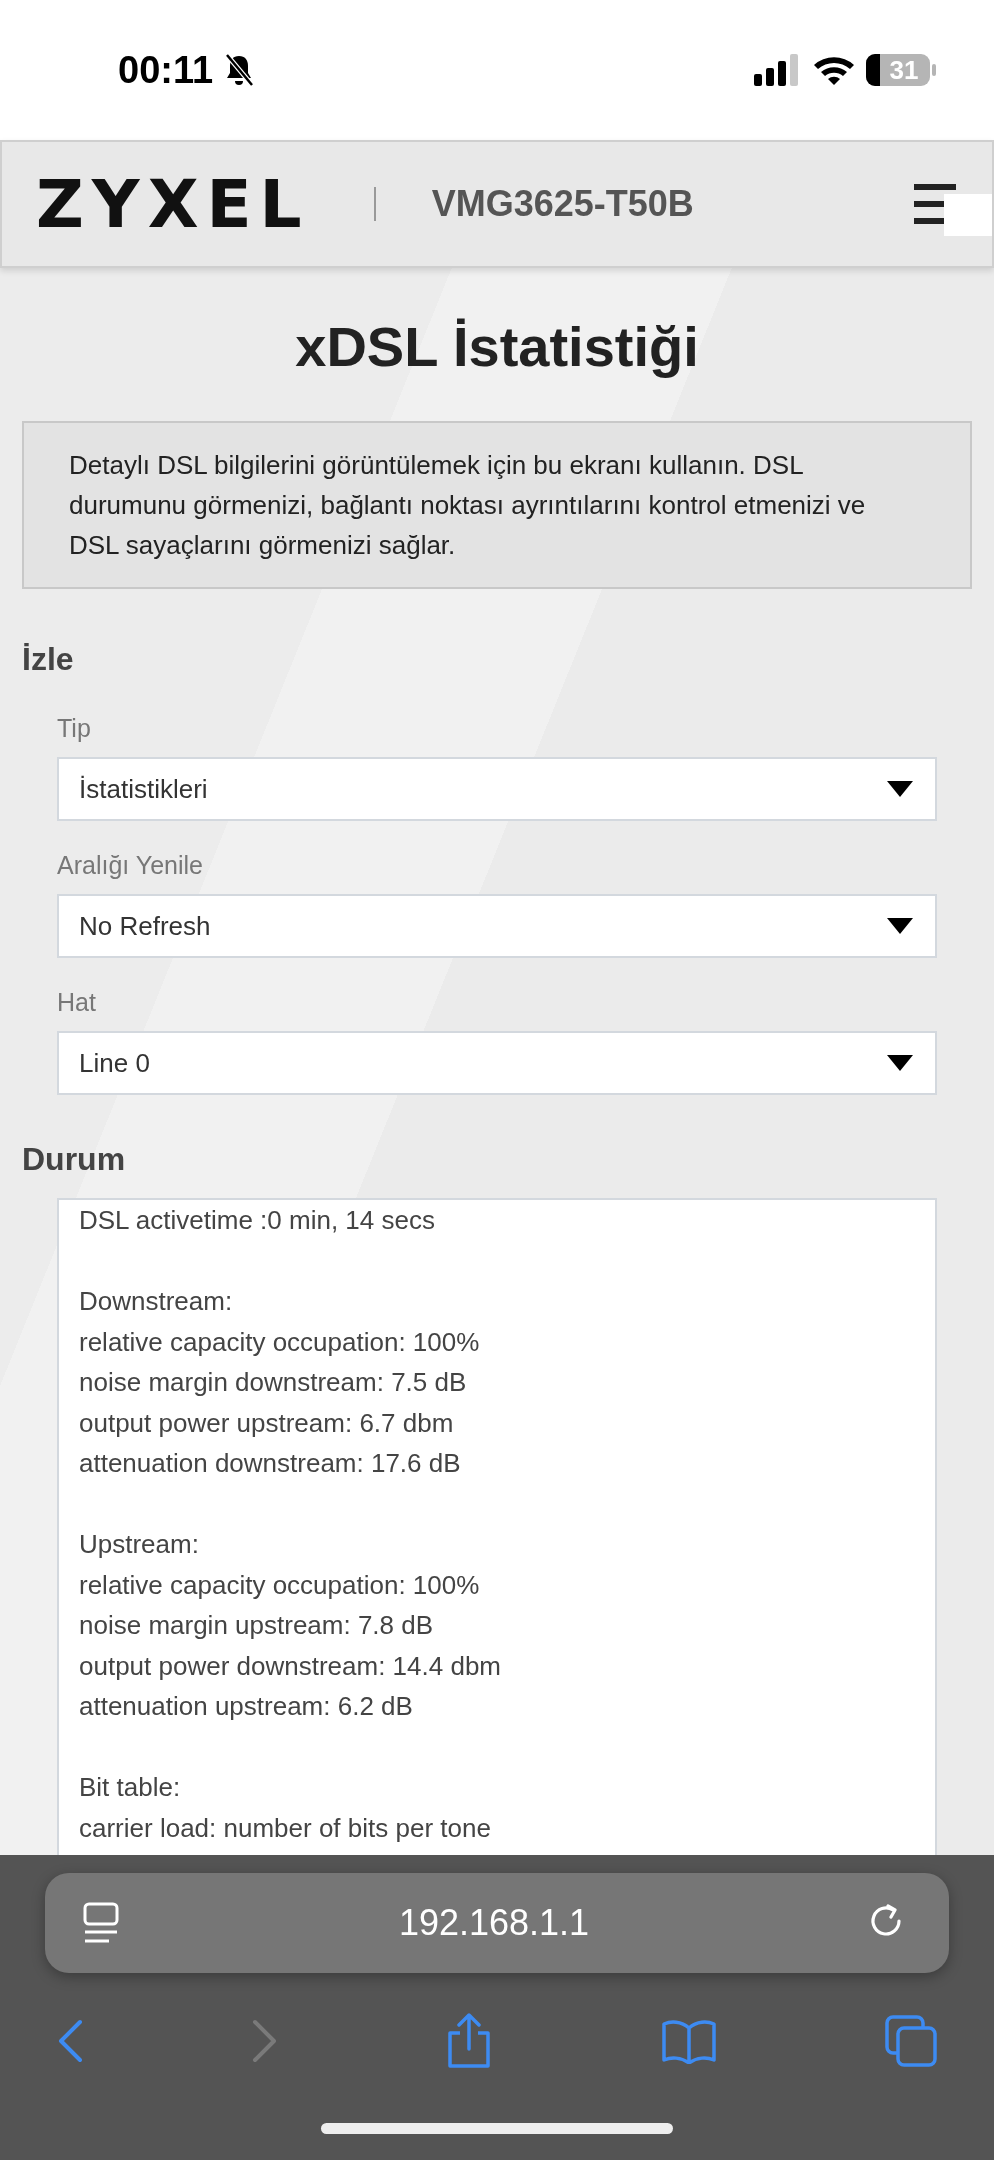 This screenshot has height=2160, width=994. Describe the element at coordinates (173, 204) in the screenshot. I see `brand-logo: ZYXEL` at that location.